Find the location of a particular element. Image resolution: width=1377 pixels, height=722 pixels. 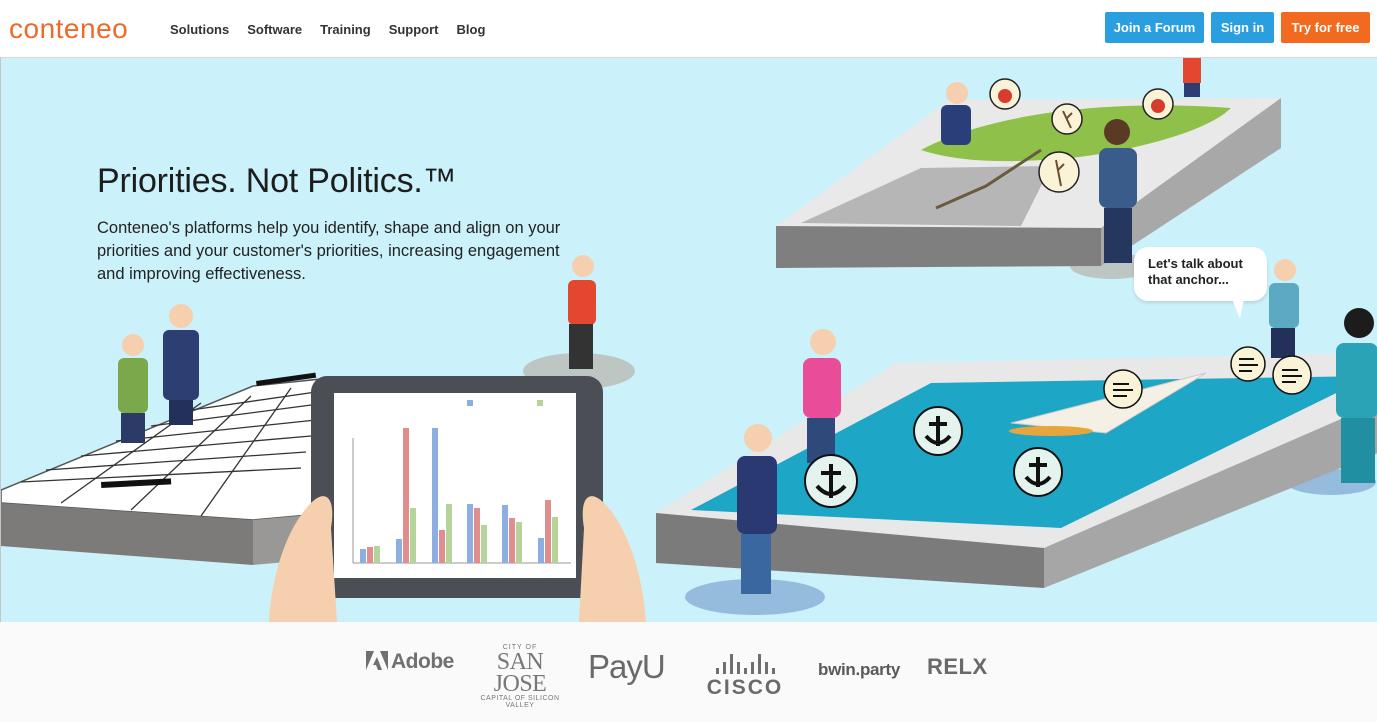

branch-icon is located at coordinates (1067, 119).